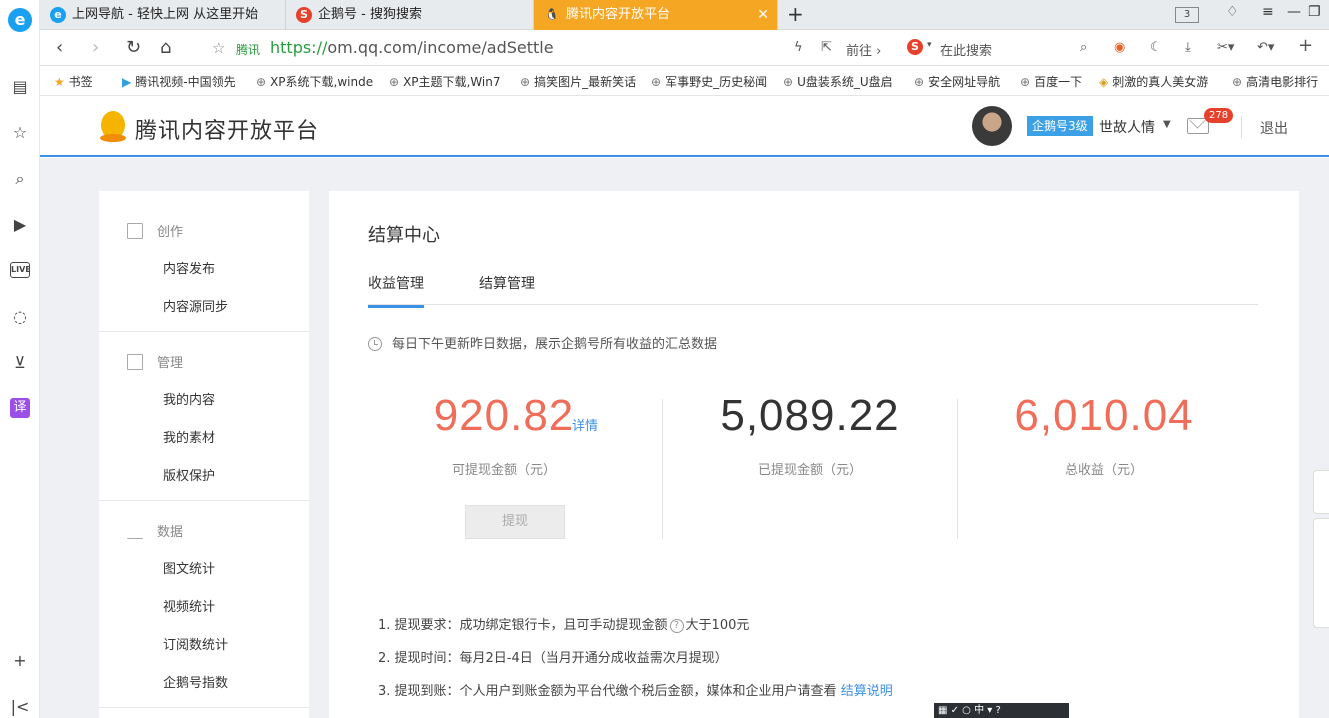 The width and height of the screenshot is (1329, 718). Describe the element at coordinates (1187, 15) in the screenshot. I see `tab-count-badge: 3` at that location.